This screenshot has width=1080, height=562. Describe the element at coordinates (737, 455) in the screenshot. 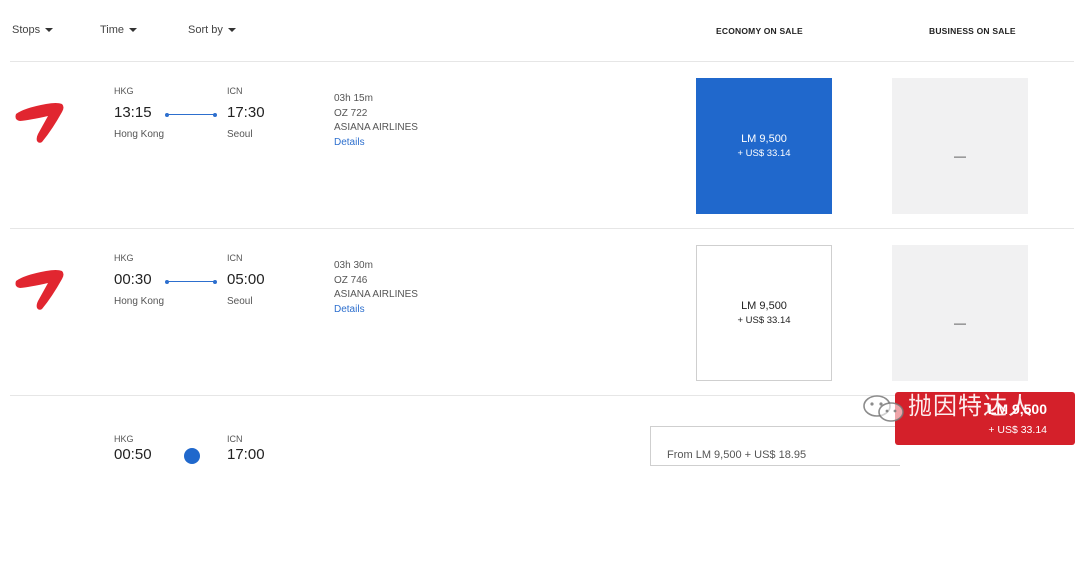

I see `fare-summary-text: From LM 9,500 + US$ 18.95` at that location.